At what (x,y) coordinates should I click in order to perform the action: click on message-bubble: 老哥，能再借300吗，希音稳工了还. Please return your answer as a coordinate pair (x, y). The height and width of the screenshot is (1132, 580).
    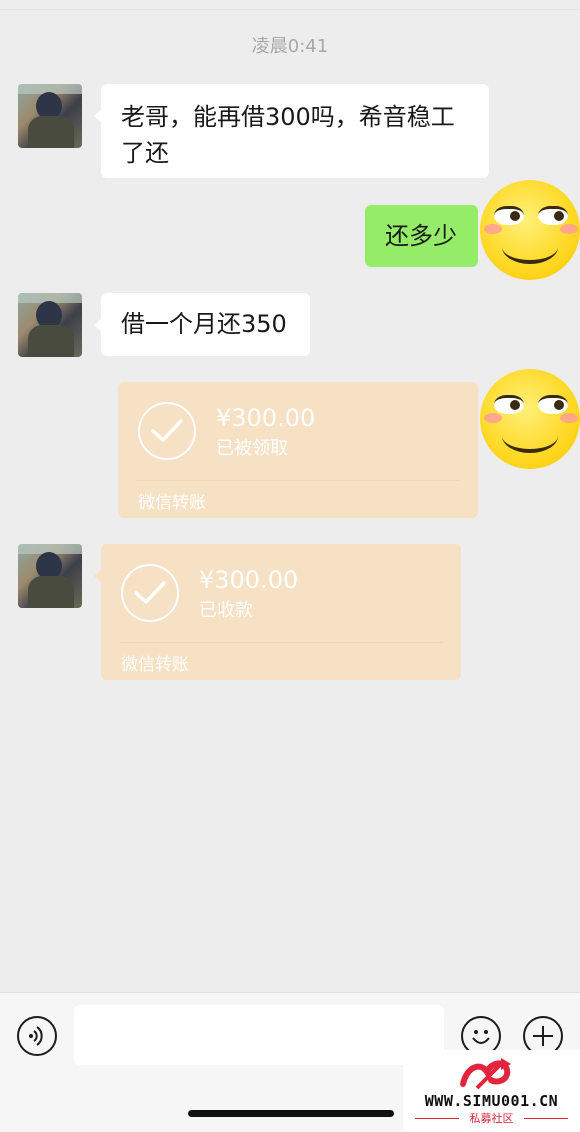
    Looking at the image, I should click on (295, 131).